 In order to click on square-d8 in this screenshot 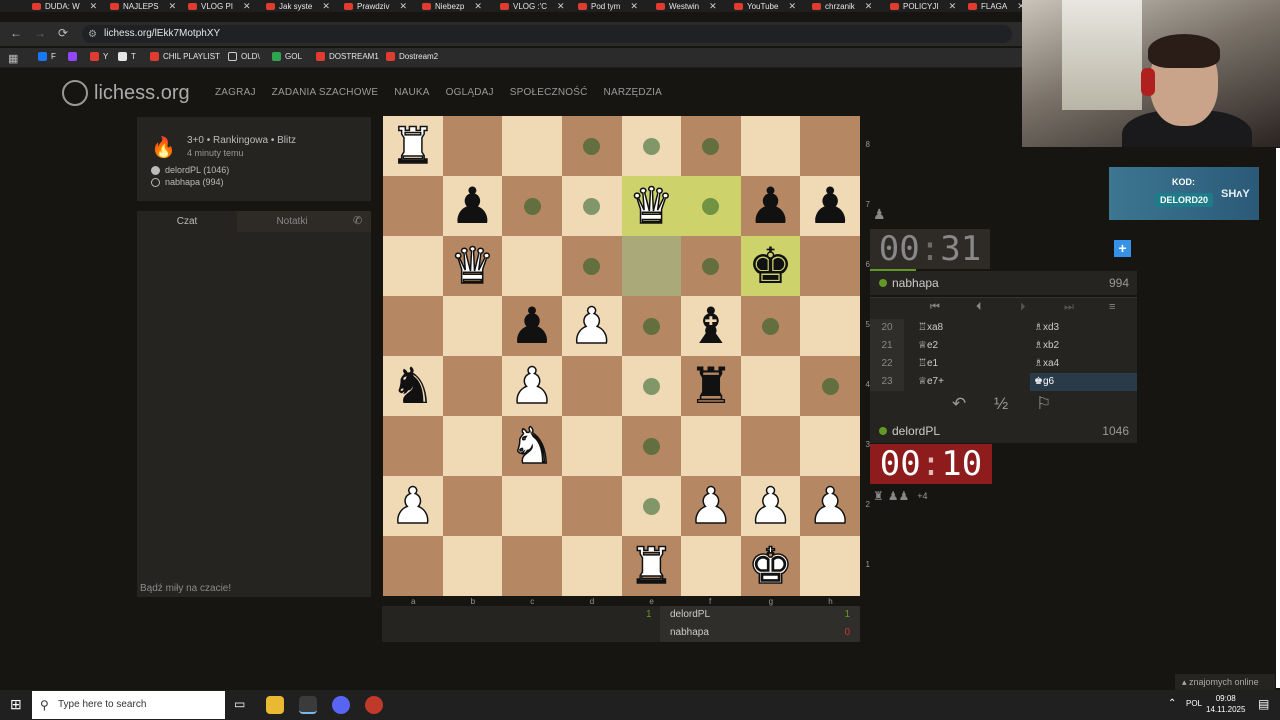, I will do `click(591, 146)`.